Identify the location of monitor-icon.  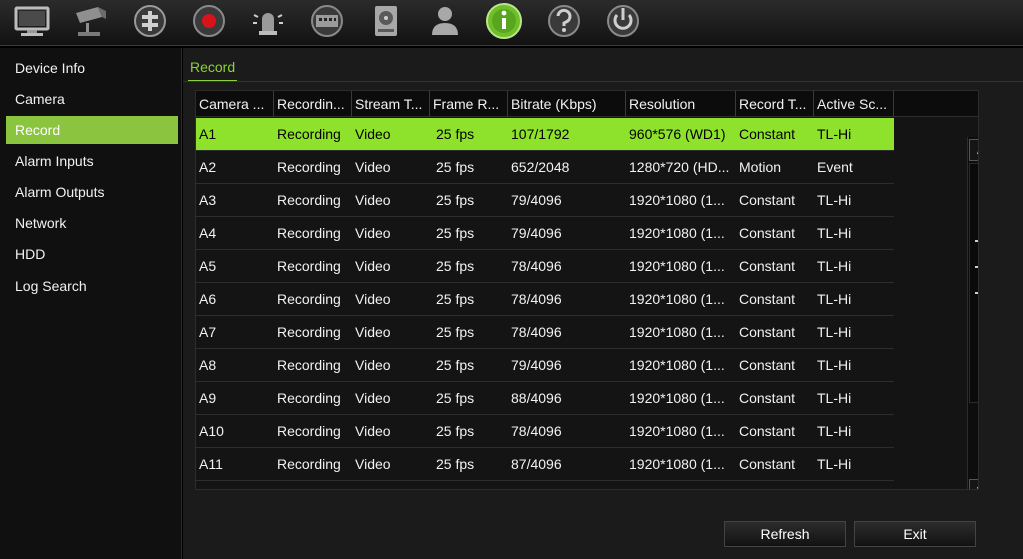
(32, 21).